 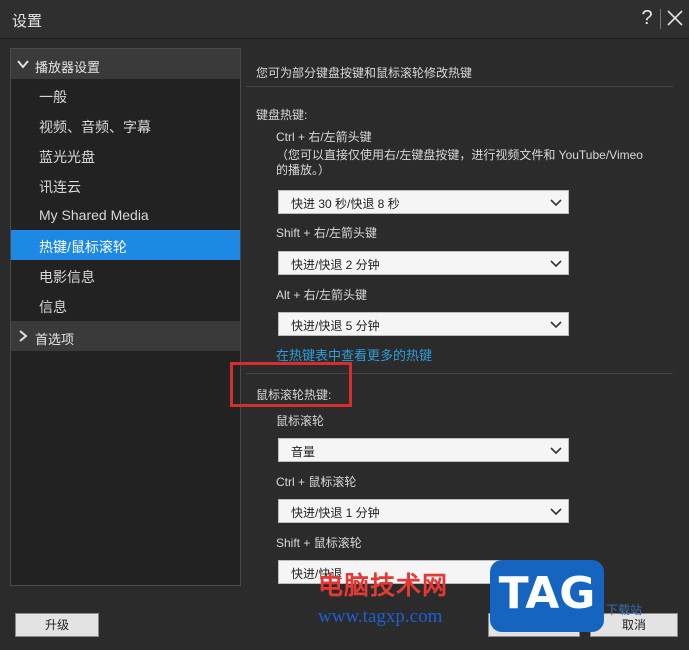 What do you see at coordinates (335, 513) in the screenshot?
I see `select-value: 快进/快退 1 分钟` at bounding box center [335, 513].